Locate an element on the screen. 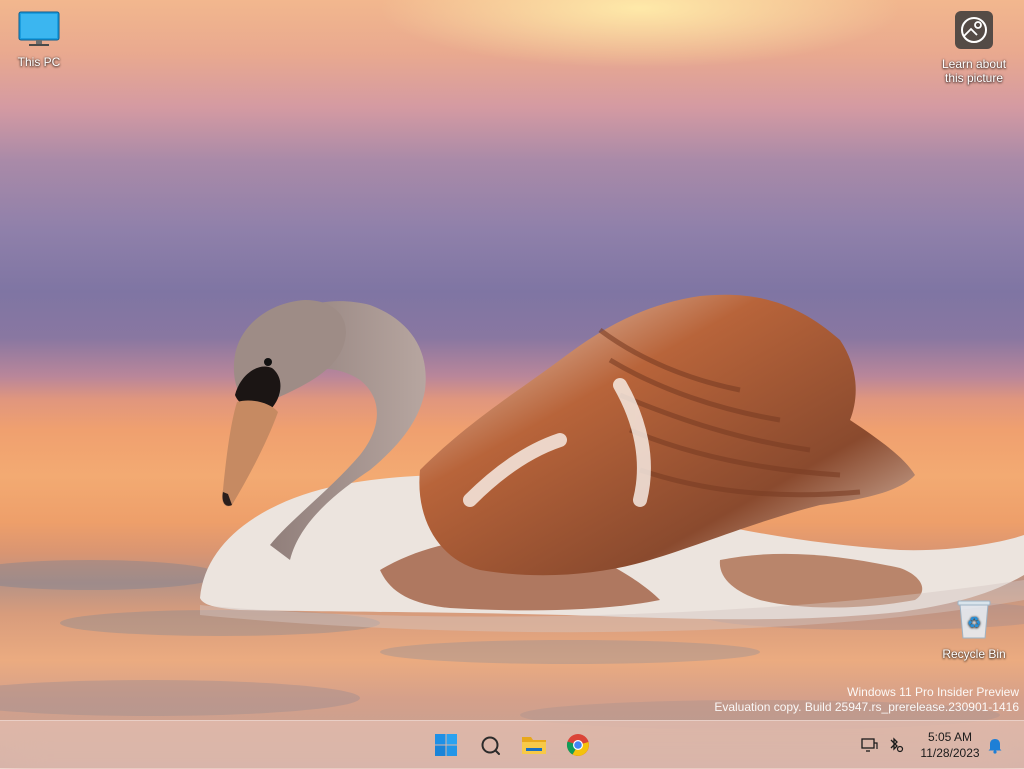  network-display-icon is located at coordinates (869, 745).